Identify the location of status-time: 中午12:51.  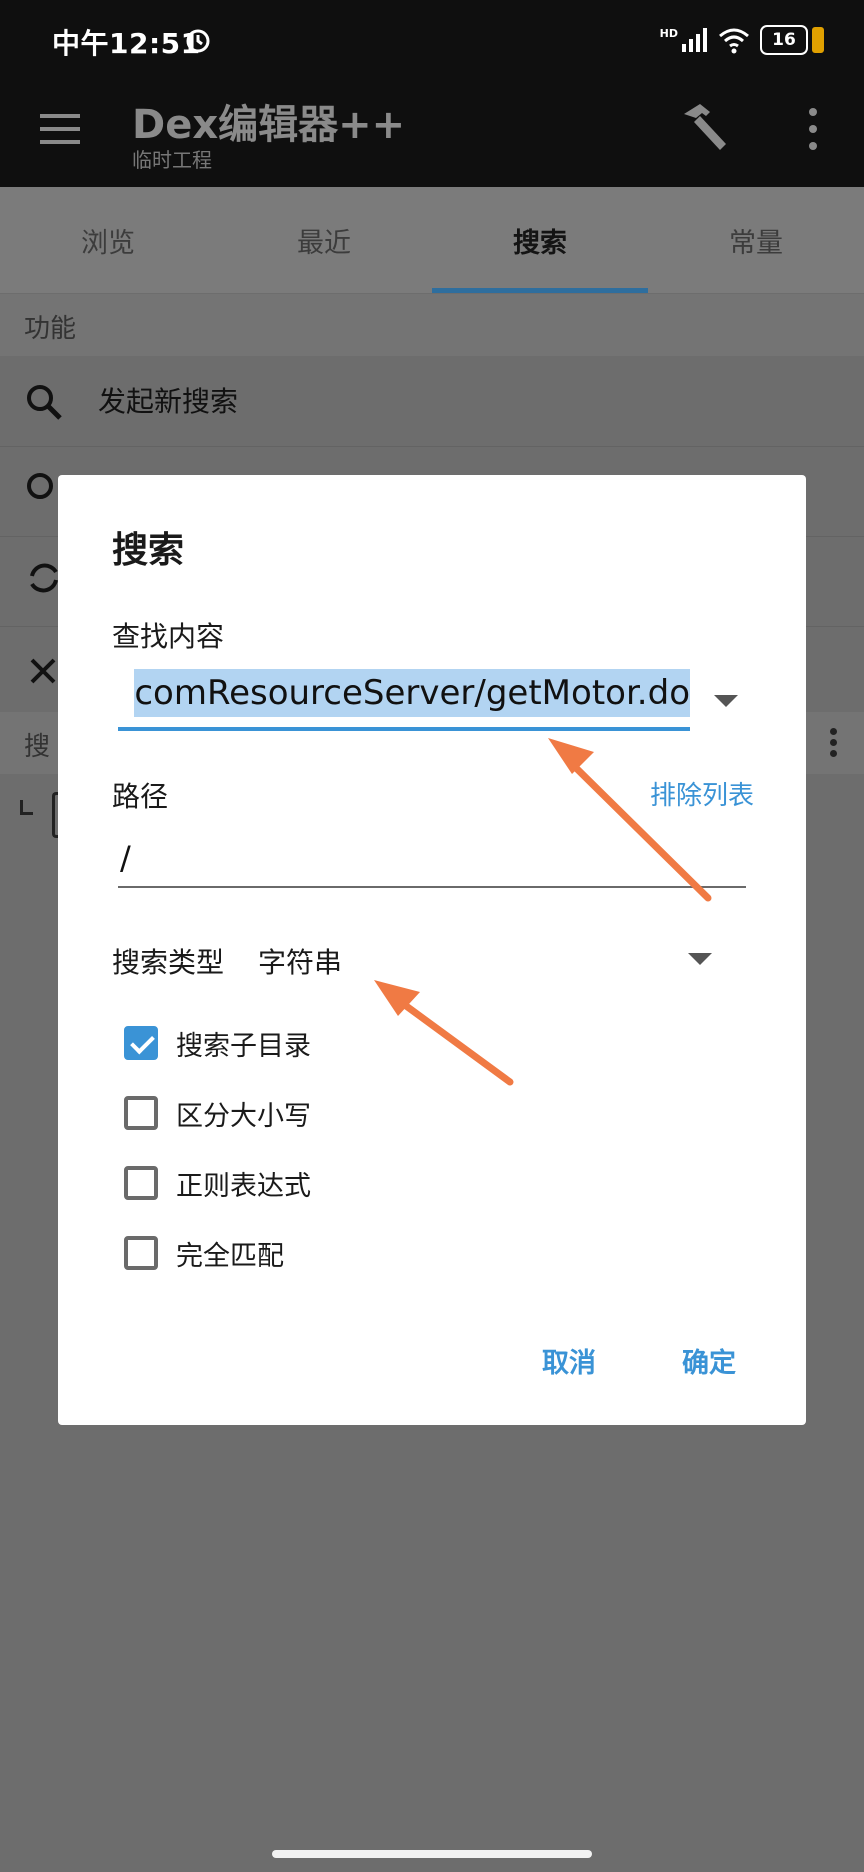
(126, 43).